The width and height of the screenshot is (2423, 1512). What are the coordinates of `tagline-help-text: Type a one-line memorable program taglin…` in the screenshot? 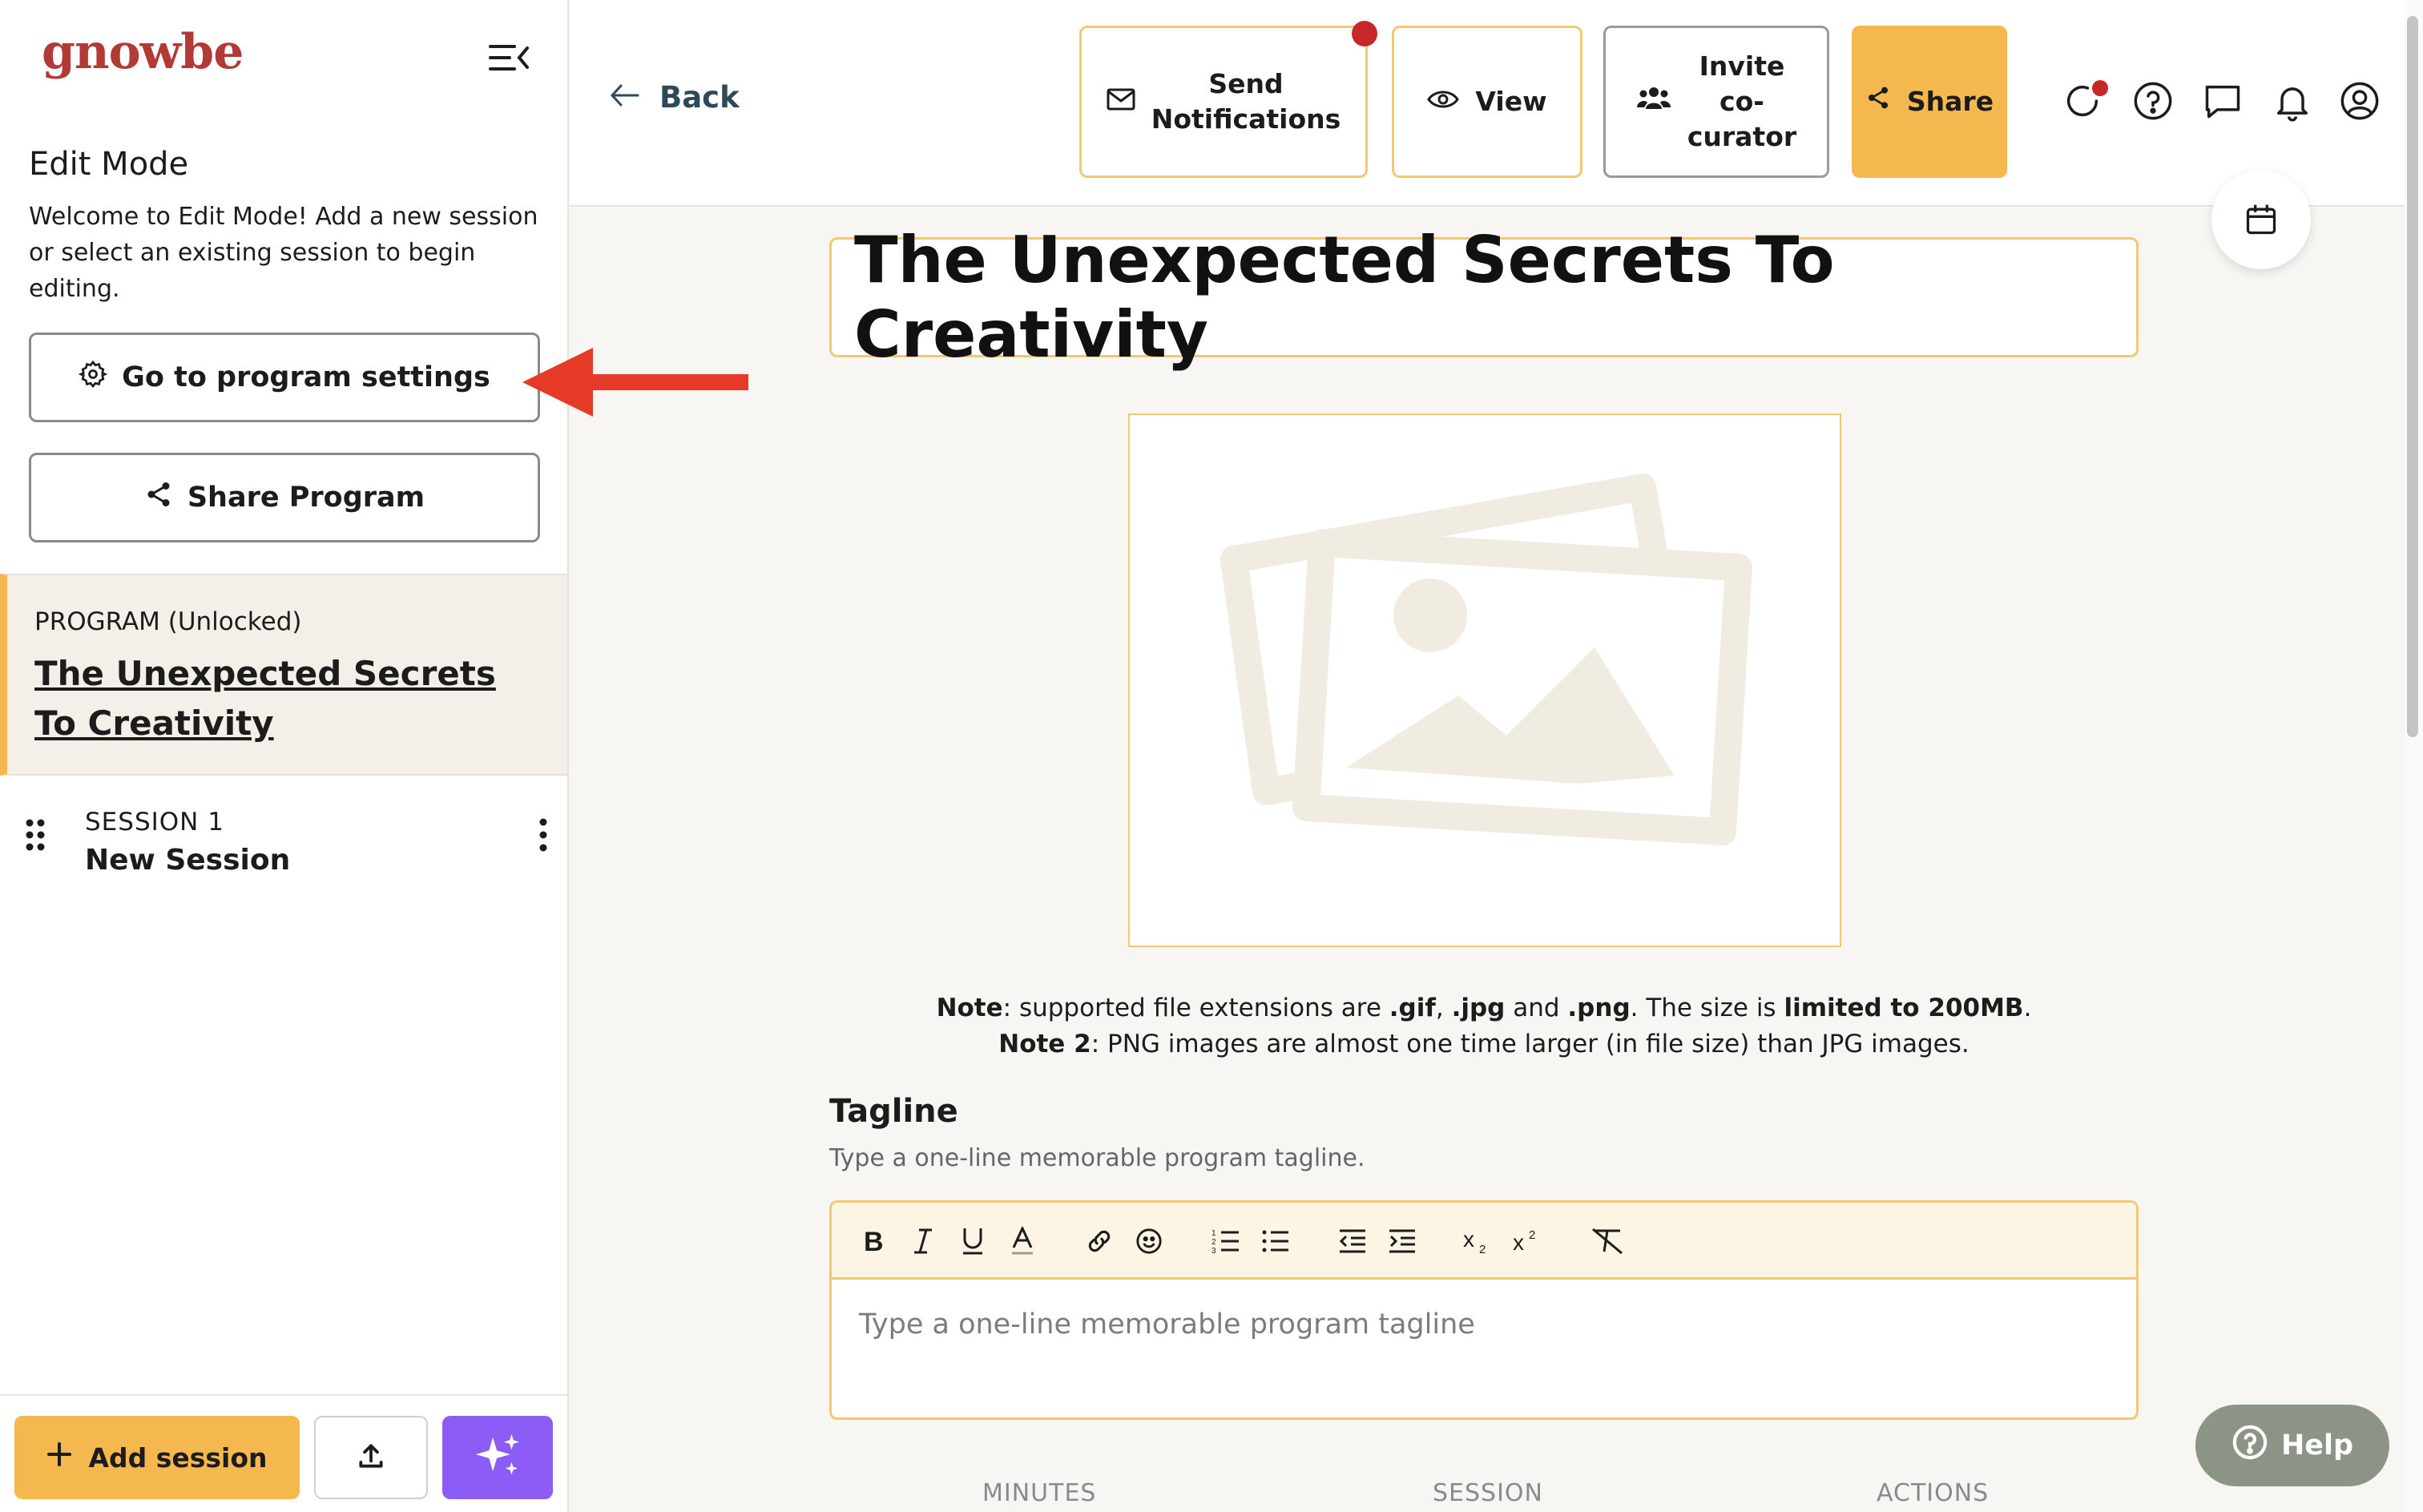 It's located at (1097, 1158).